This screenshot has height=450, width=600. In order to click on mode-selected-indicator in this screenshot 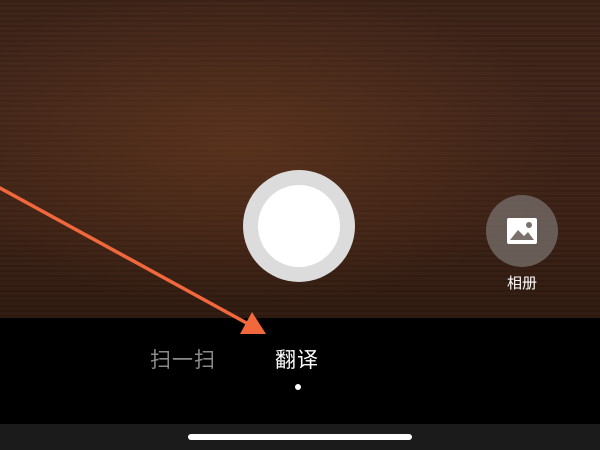, I will do `click(298, 387)`.